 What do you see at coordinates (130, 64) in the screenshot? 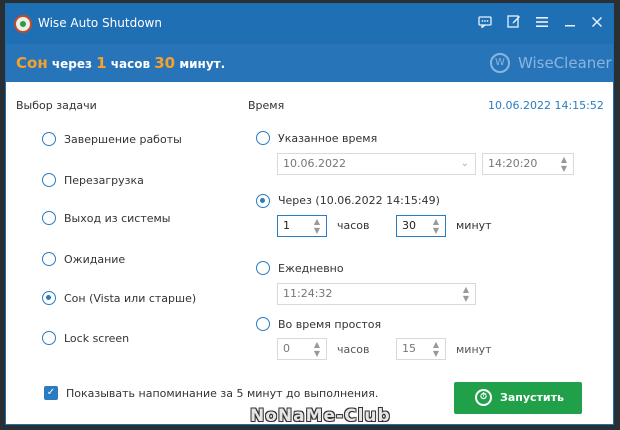
I see `status-hours-unit: часов` at bounding box center [130, 64].